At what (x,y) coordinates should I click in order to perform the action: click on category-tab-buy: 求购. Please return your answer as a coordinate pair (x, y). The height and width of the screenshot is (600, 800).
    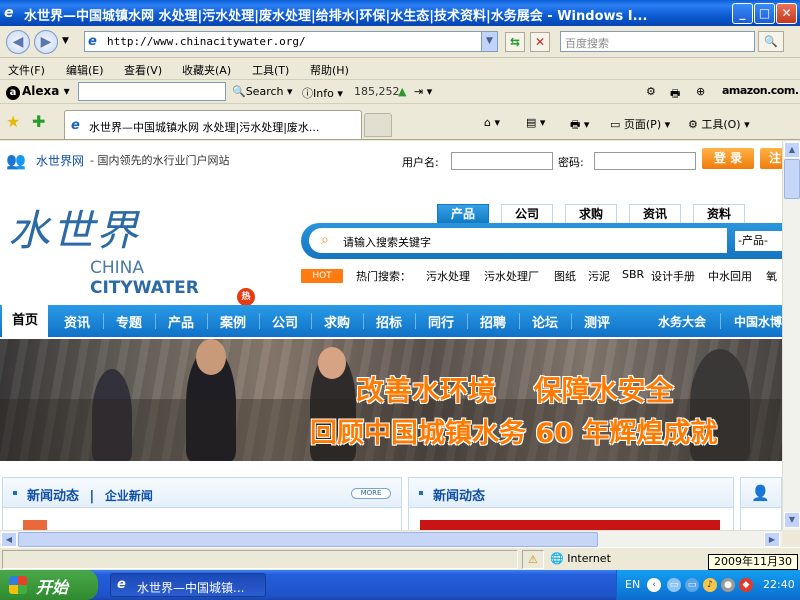
    Looking at the image, I should click on (591, 213).